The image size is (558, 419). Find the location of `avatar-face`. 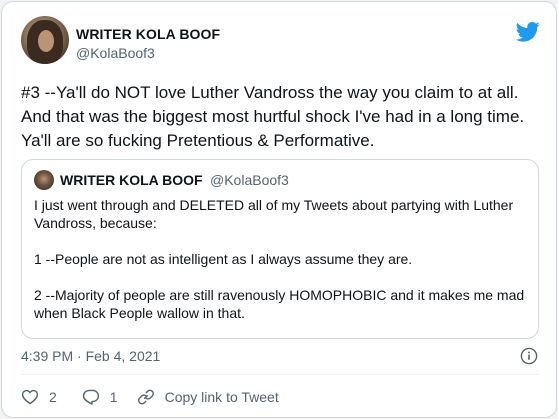

avatar-face is located at coordinates (46, 41).